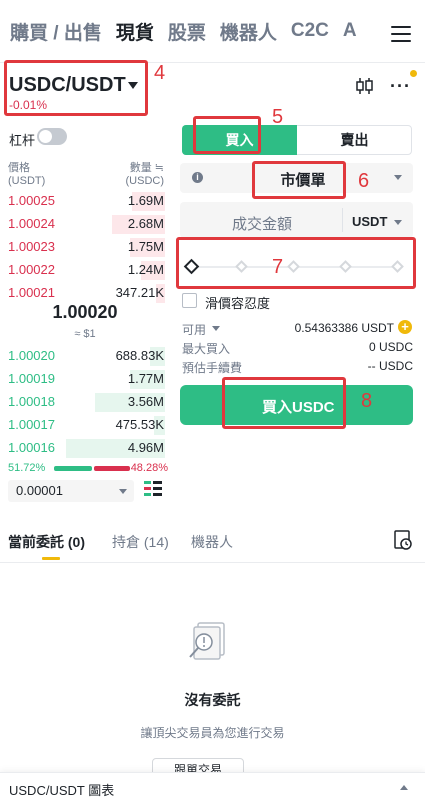 Image resolution: width=425 pixels, height=804 pixels. Describe the element at coordinates (85, 224) in the screenshot. I see `ask-row: 1.00024 2.68M` at that location.